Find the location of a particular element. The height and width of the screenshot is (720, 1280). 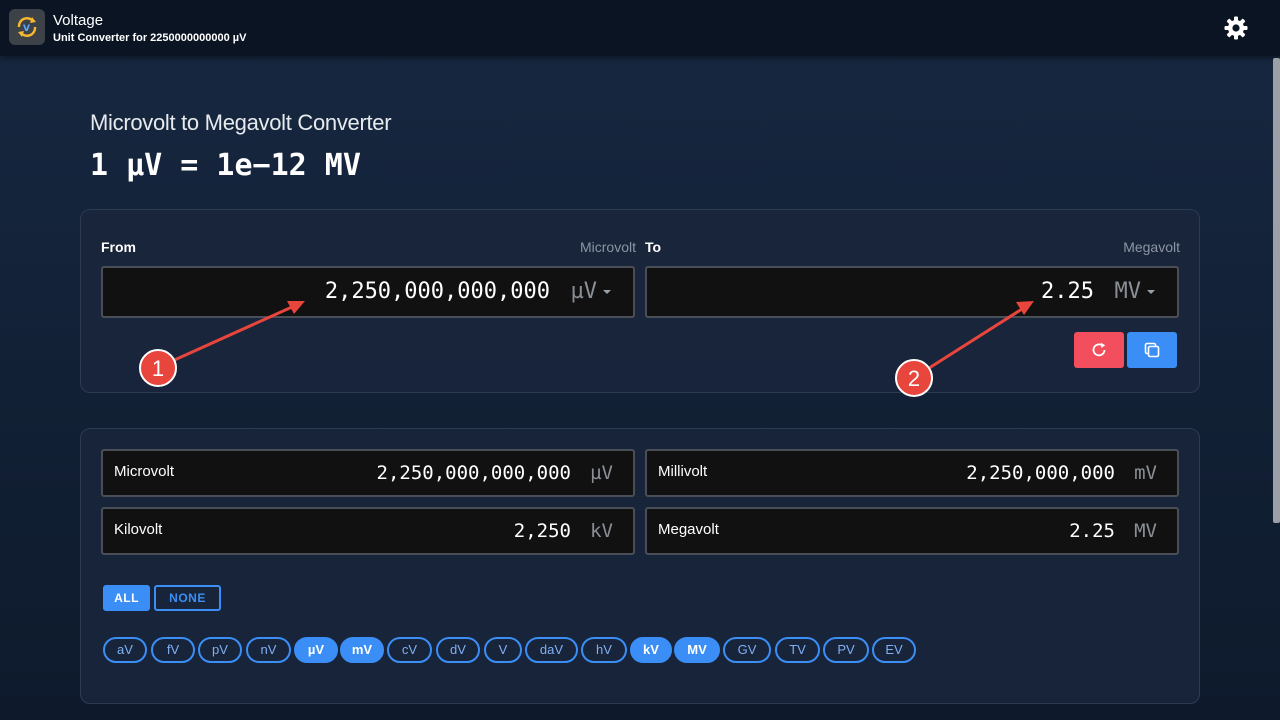

annotation-overlay: 1 2 is located at coordinates (586, 349).